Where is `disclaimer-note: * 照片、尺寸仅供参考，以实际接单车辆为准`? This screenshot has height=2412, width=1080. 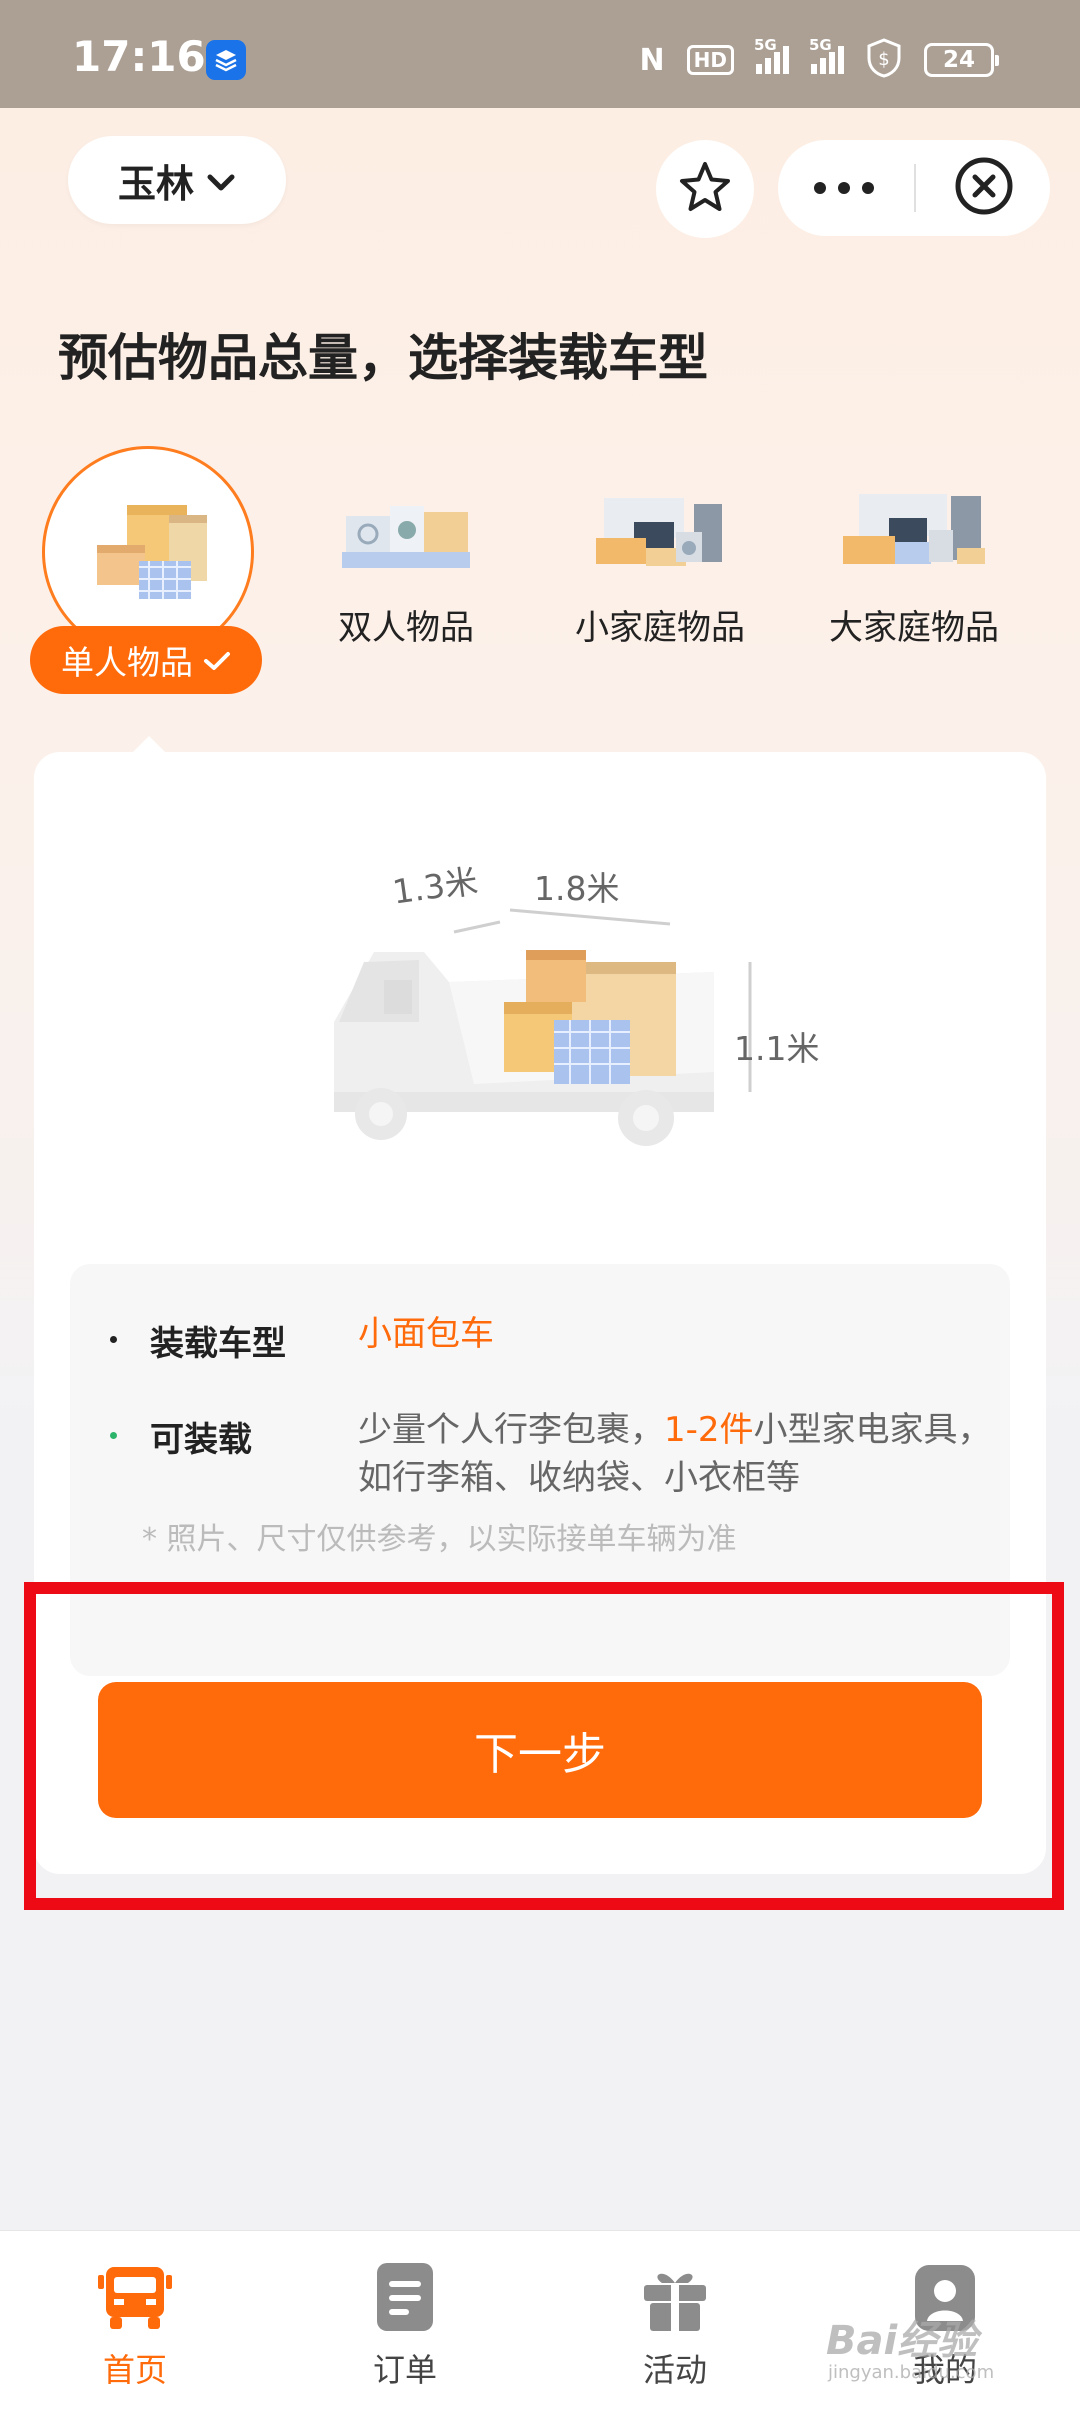
disclaimer-note: * 照片、尺寸仅供参考，以实际接单车辆为准 is located at coordinates (439, 1539).